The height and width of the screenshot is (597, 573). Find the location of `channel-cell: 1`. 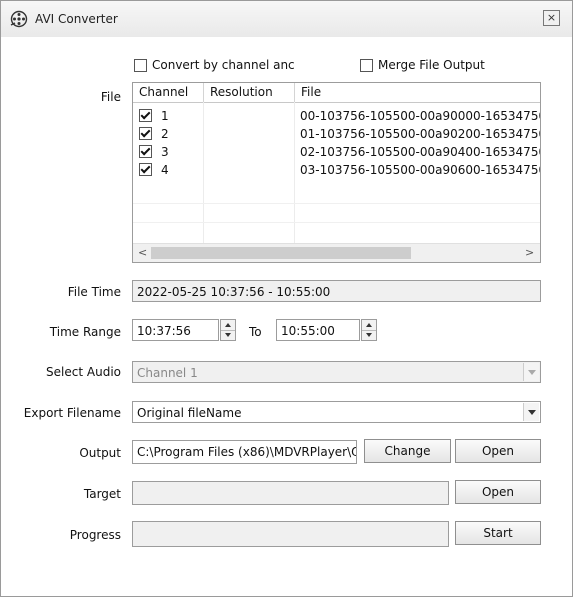

channel-cell: 1 is located at coordinates (165, 116).